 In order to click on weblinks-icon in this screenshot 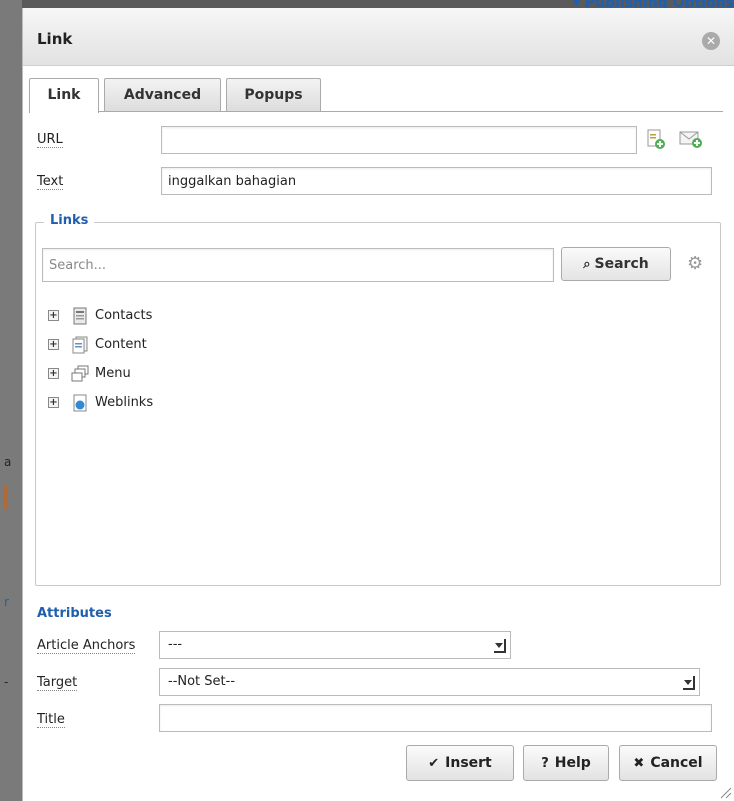, I will do `click(80, 402)`.